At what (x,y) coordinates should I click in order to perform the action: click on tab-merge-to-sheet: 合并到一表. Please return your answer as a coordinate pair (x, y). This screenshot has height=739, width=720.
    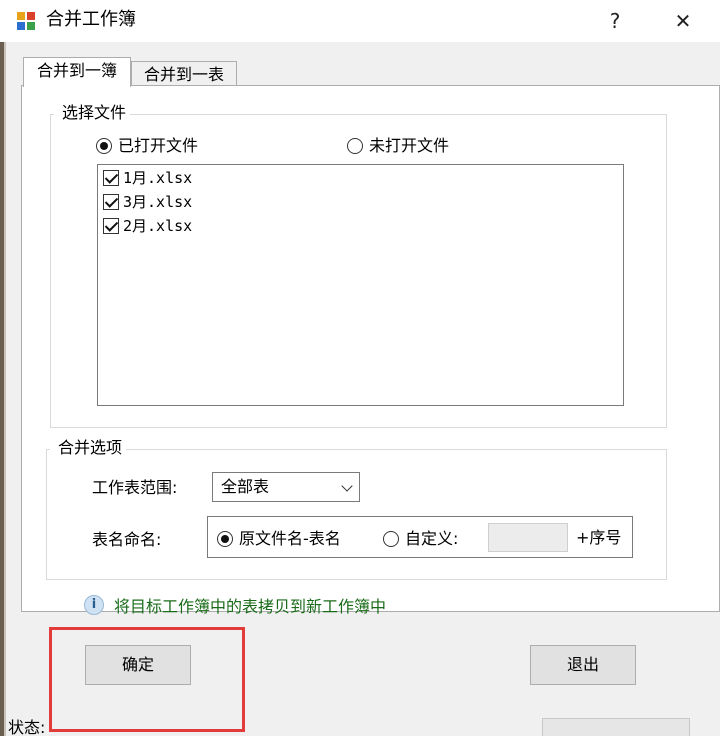
    Looking at the image, I should click on (184, 74).